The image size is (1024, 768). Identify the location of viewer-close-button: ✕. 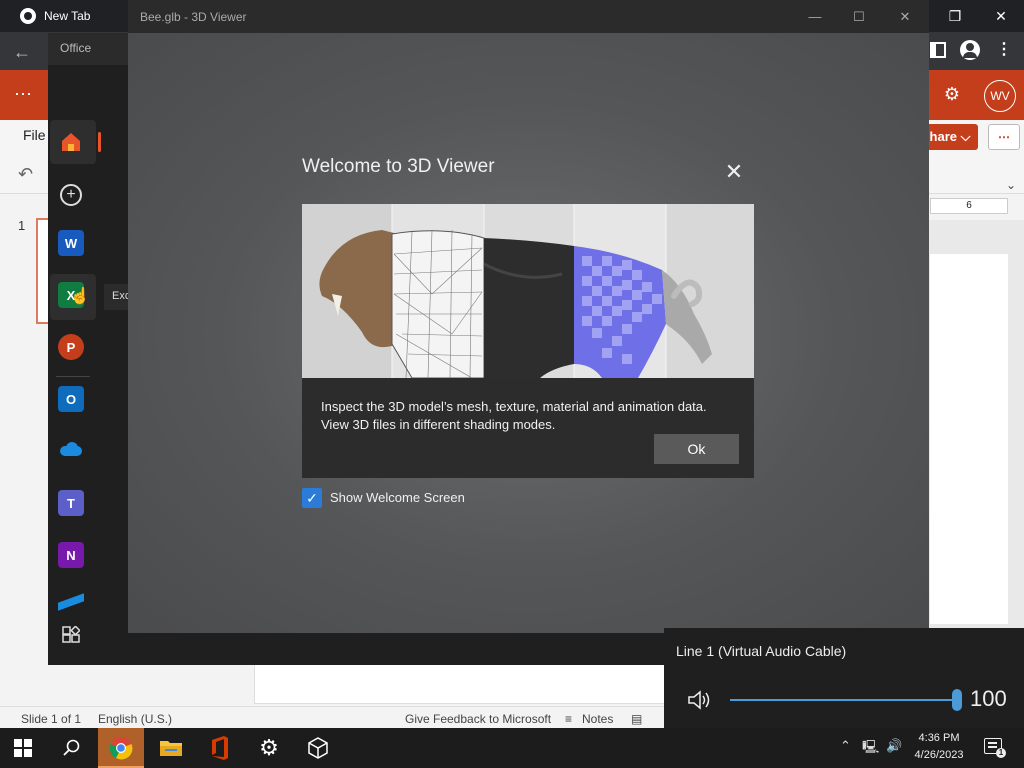
(905, 16).